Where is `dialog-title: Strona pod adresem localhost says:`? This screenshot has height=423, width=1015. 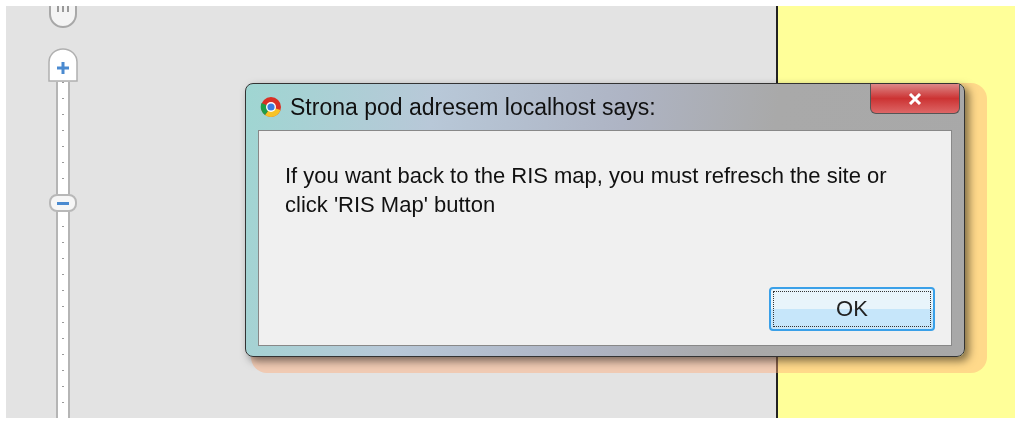
dialog-title: Strona pod adresem localhost says: is located at coordinates (473, 107).